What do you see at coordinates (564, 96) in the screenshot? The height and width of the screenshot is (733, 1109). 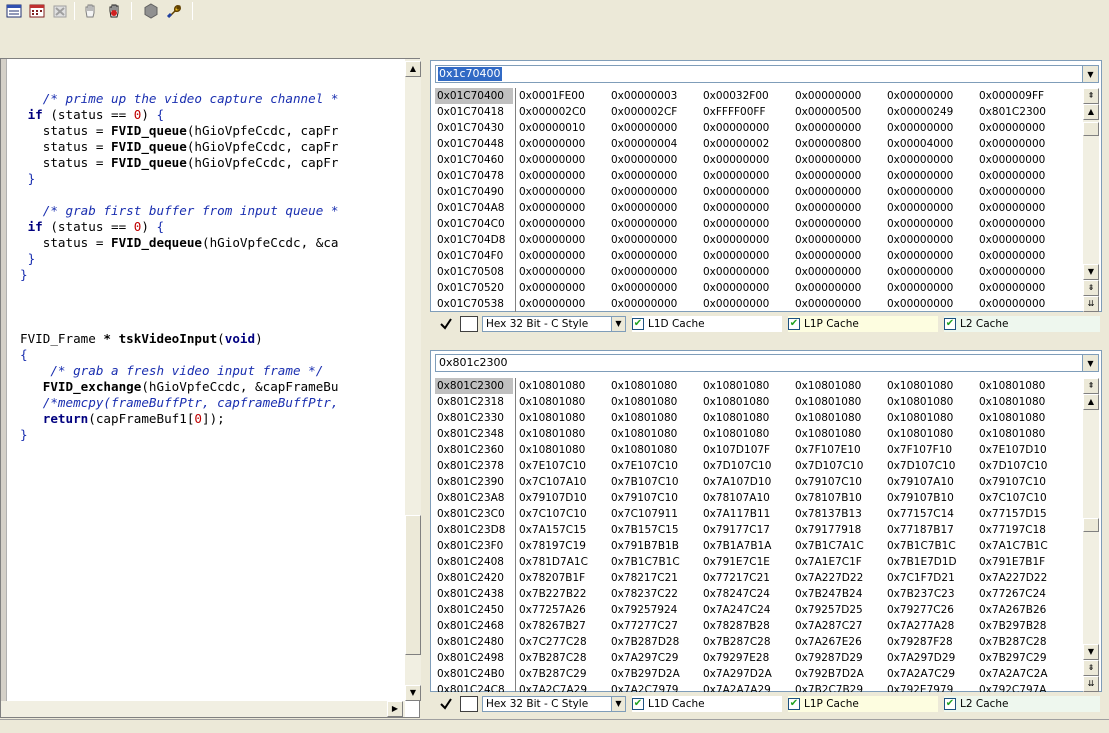 I see `memory-value: 0x0001FE00` at bounding box center [564, 96].